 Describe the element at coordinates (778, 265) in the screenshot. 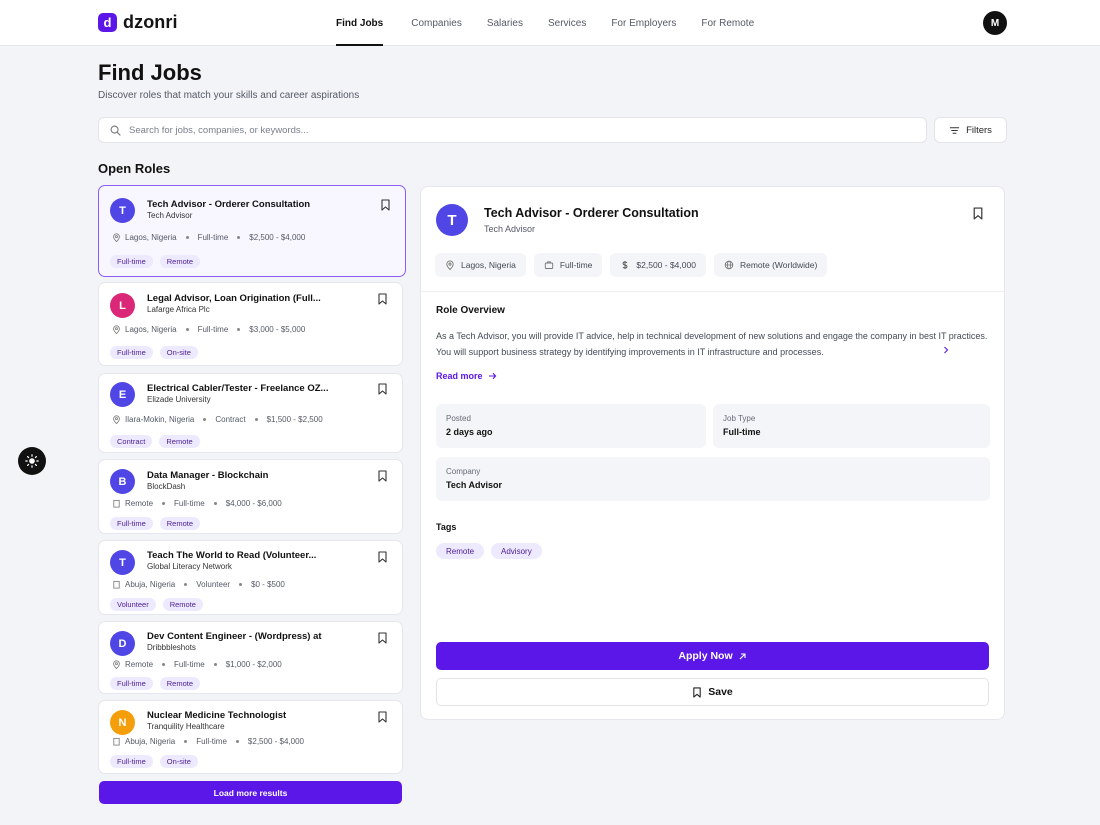

I see `chip-label: Remote (Worldwide)` at that location.